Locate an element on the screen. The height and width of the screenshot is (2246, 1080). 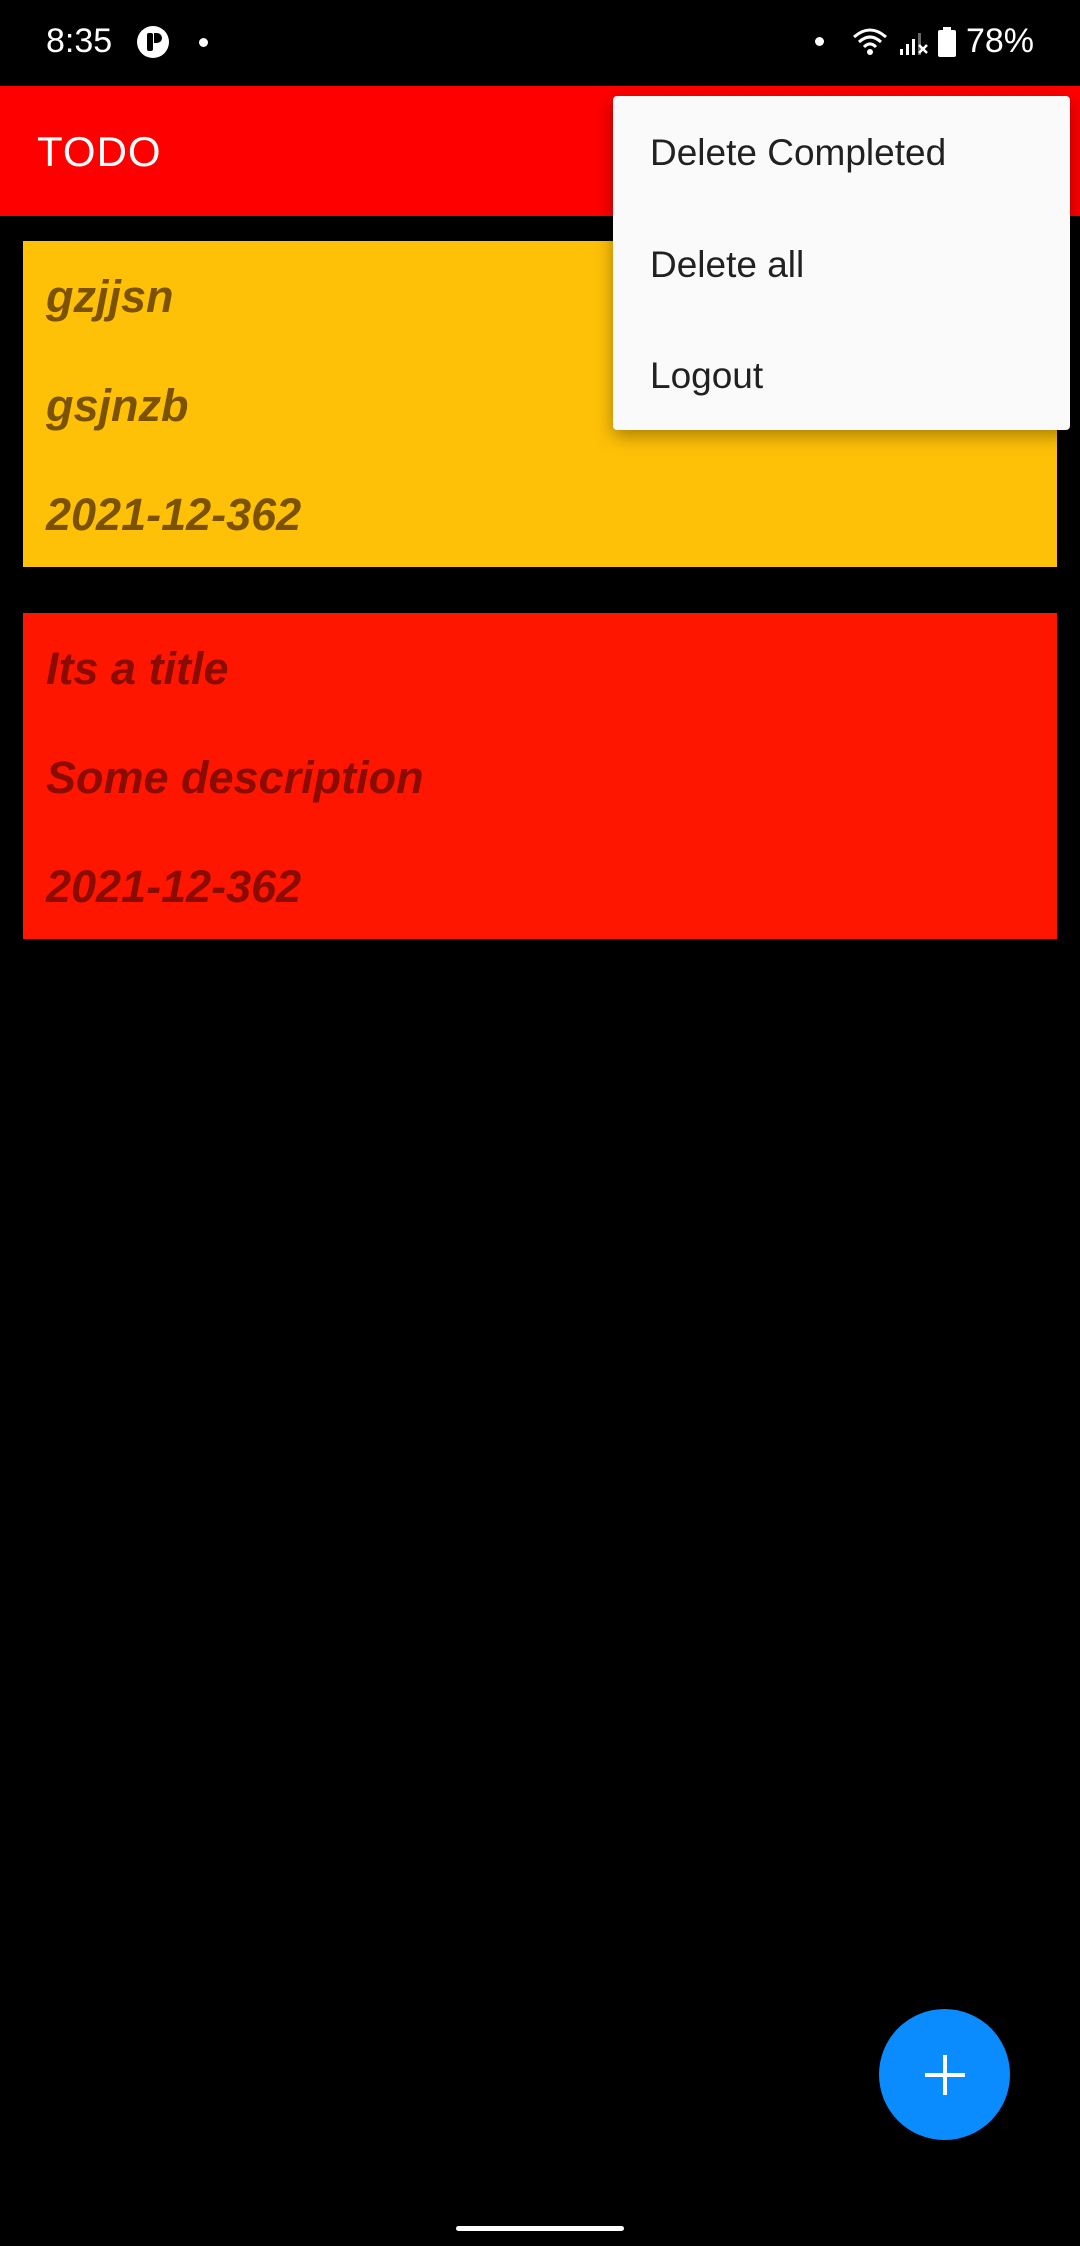
todo-card: Its a title Some description 2021-12-362 is located at coordinates (540, 776).